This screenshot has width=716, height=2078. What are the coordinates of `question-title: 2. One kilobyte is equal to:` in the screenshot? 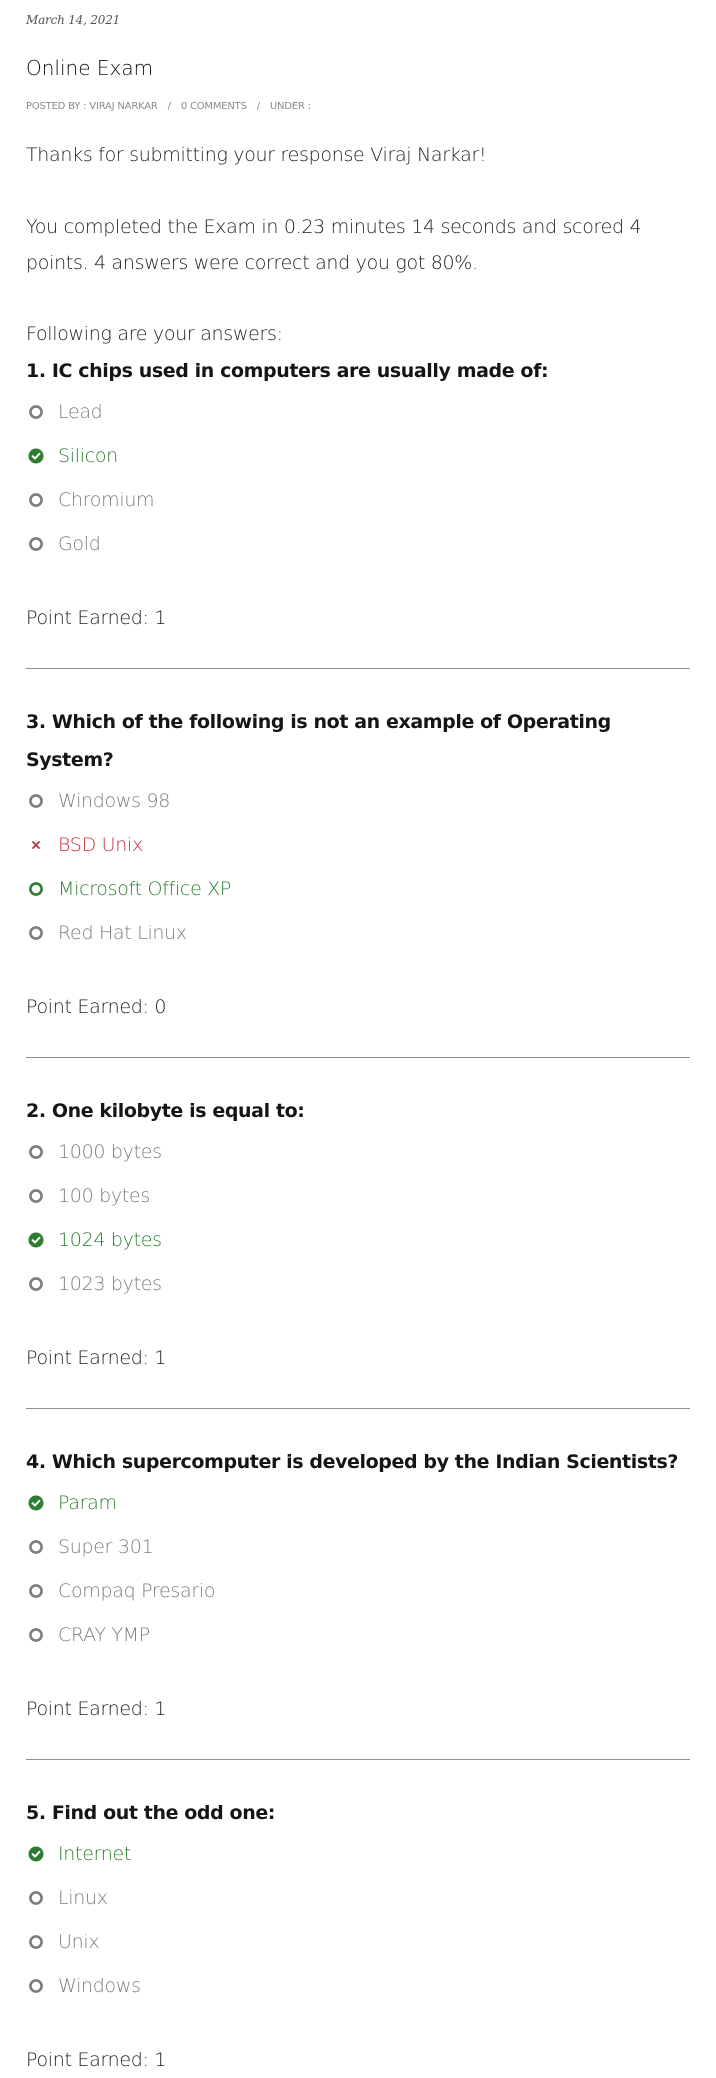 It's located at (165, 1111).